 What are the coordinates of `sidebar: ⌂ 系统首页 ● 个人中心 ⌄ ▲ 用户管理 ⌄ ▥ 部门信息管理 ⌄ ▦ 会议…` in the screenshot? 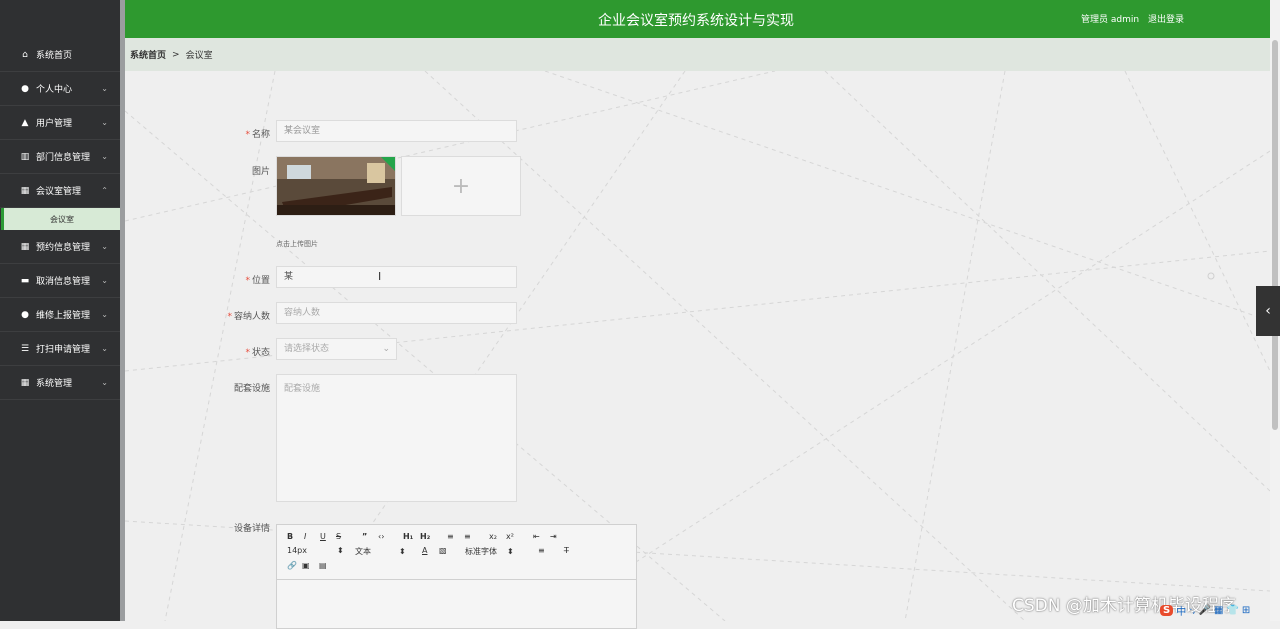 It's located at (60, 310).